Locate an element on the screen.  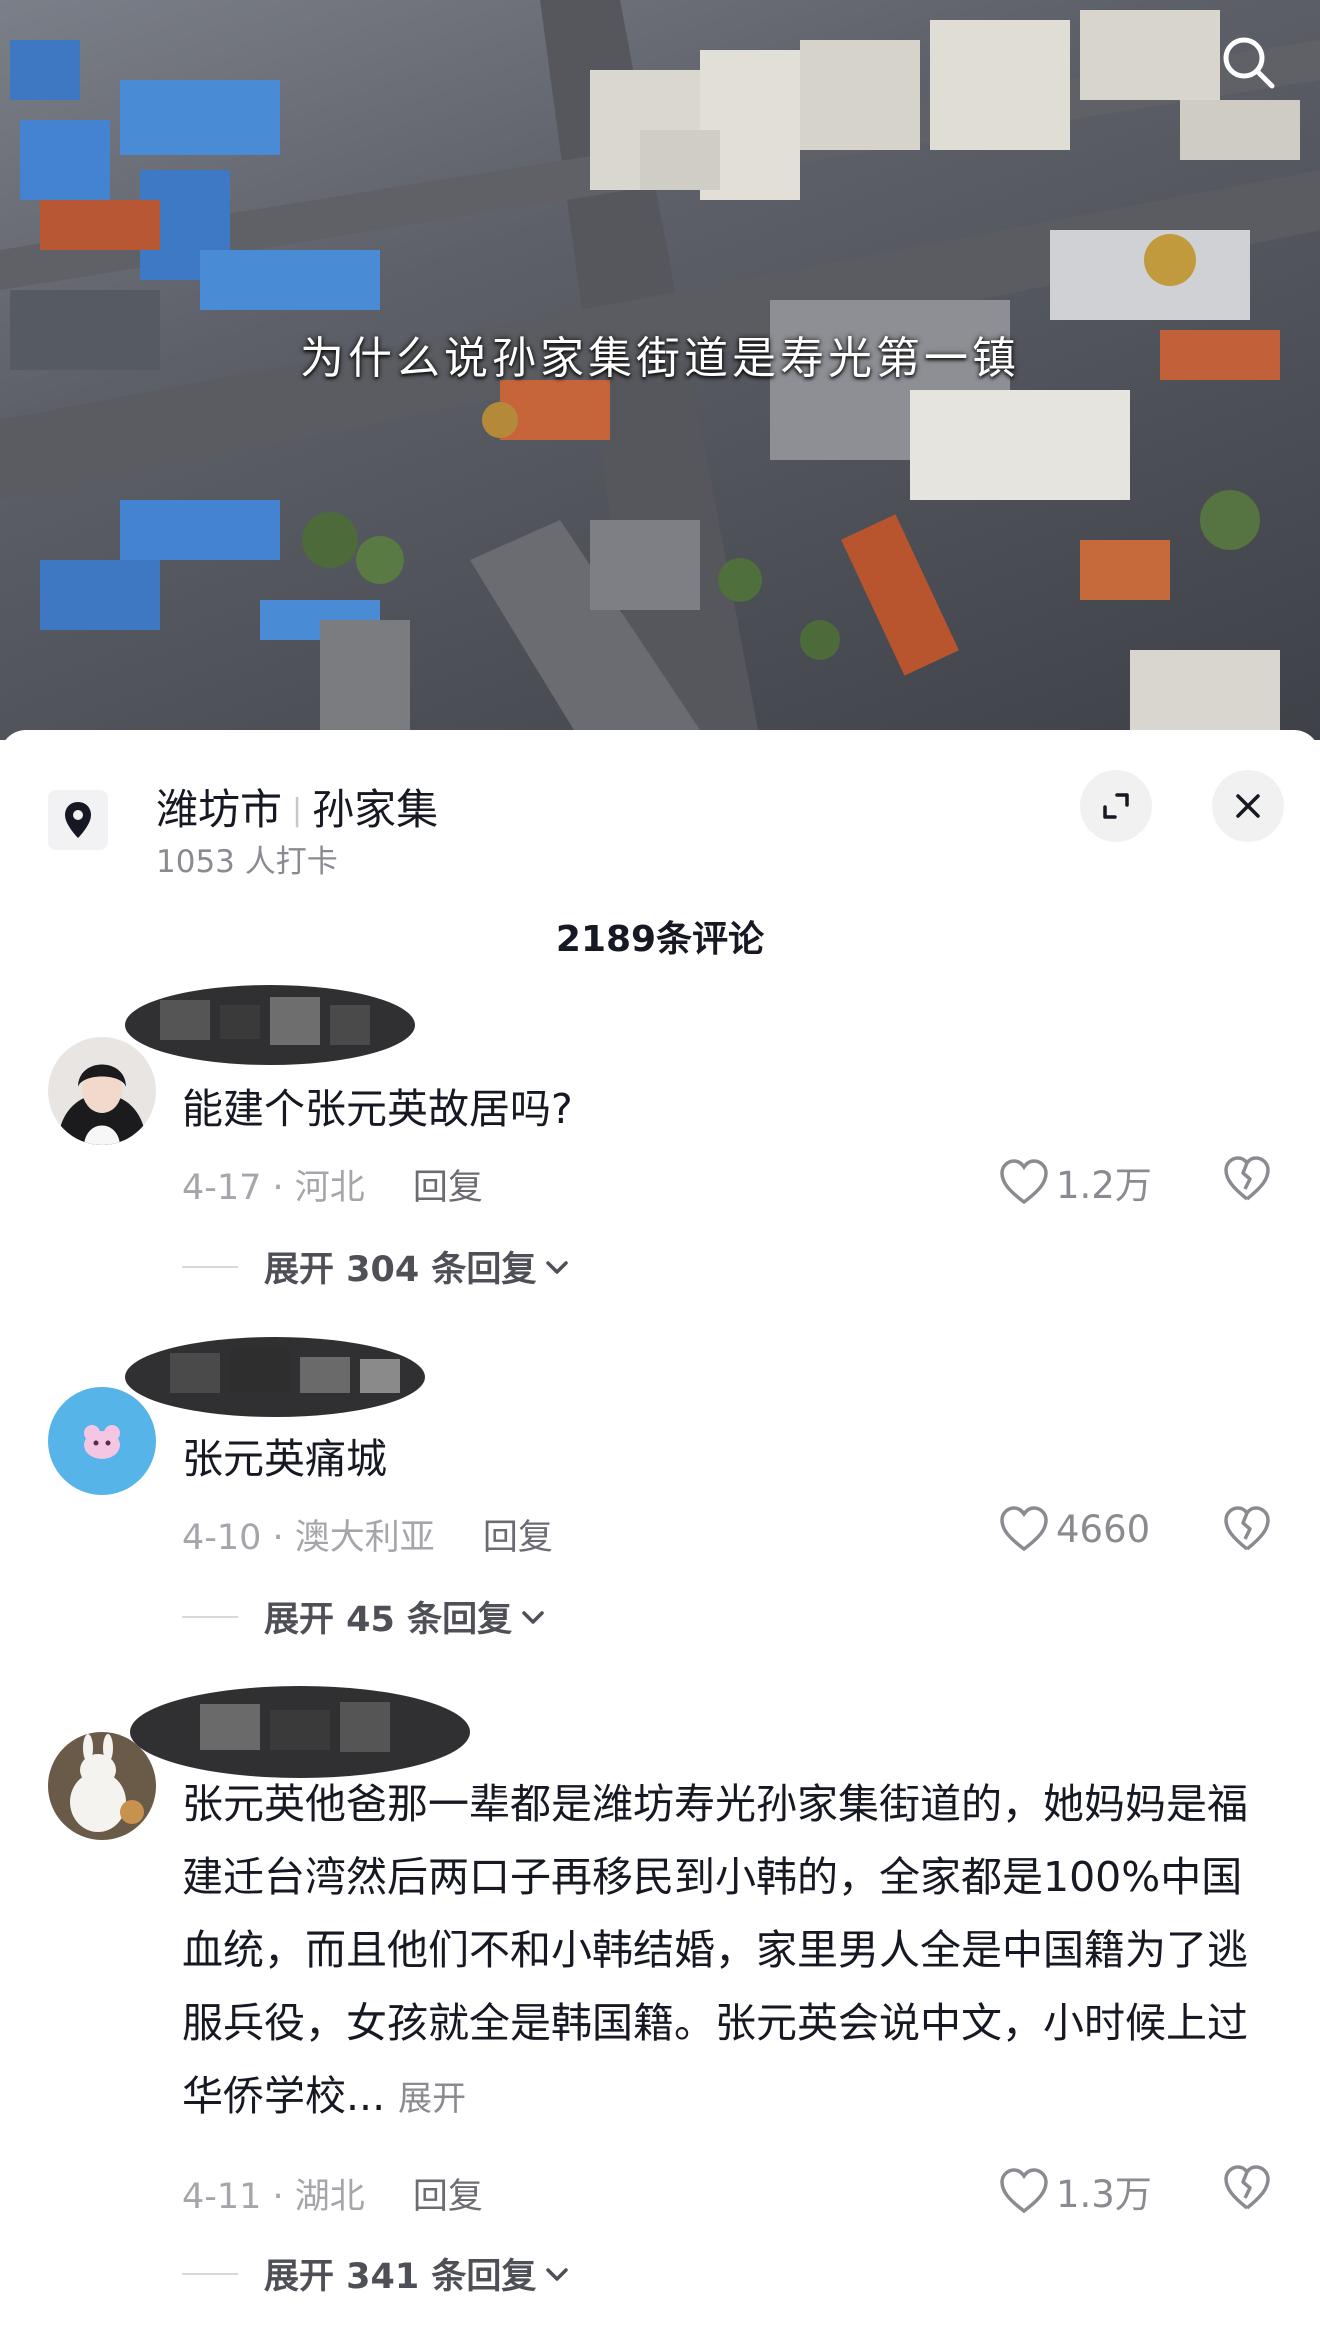
video-subtitle: 为什么说孙家集街道是寿光第一镇 is located at coordinates (660, 358).